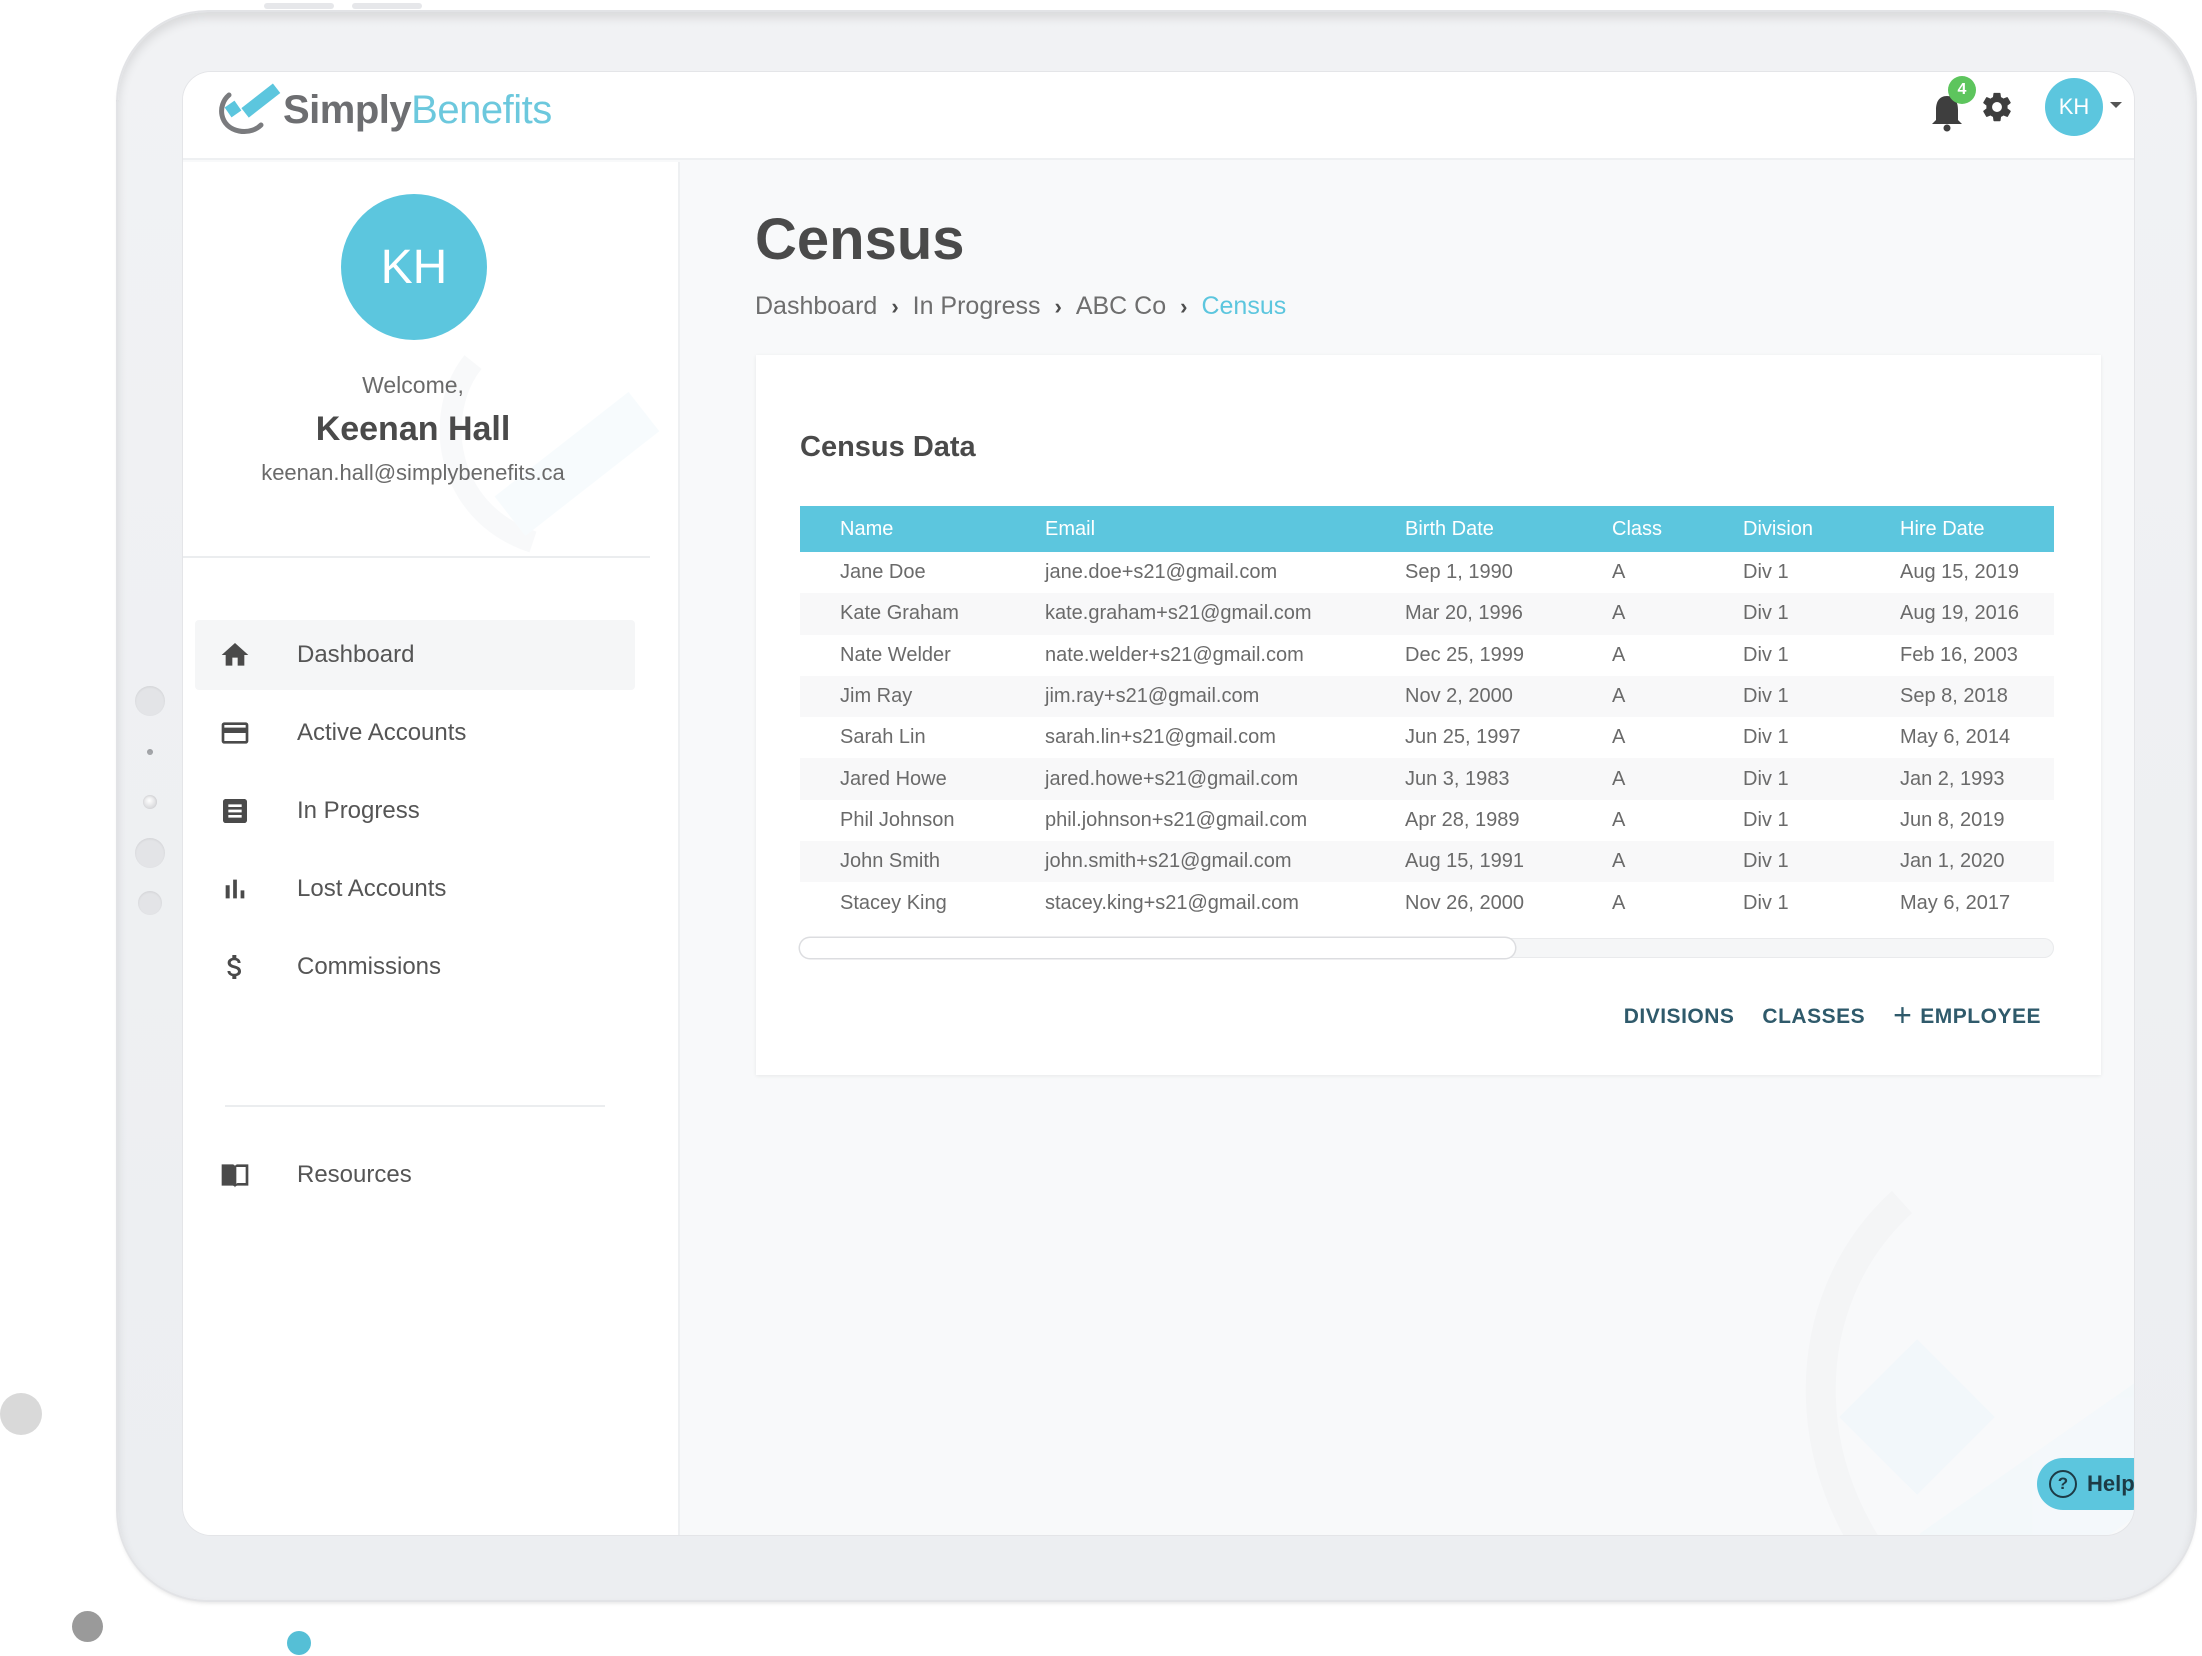  I want to click on gear-icon, so click(1997, 107).